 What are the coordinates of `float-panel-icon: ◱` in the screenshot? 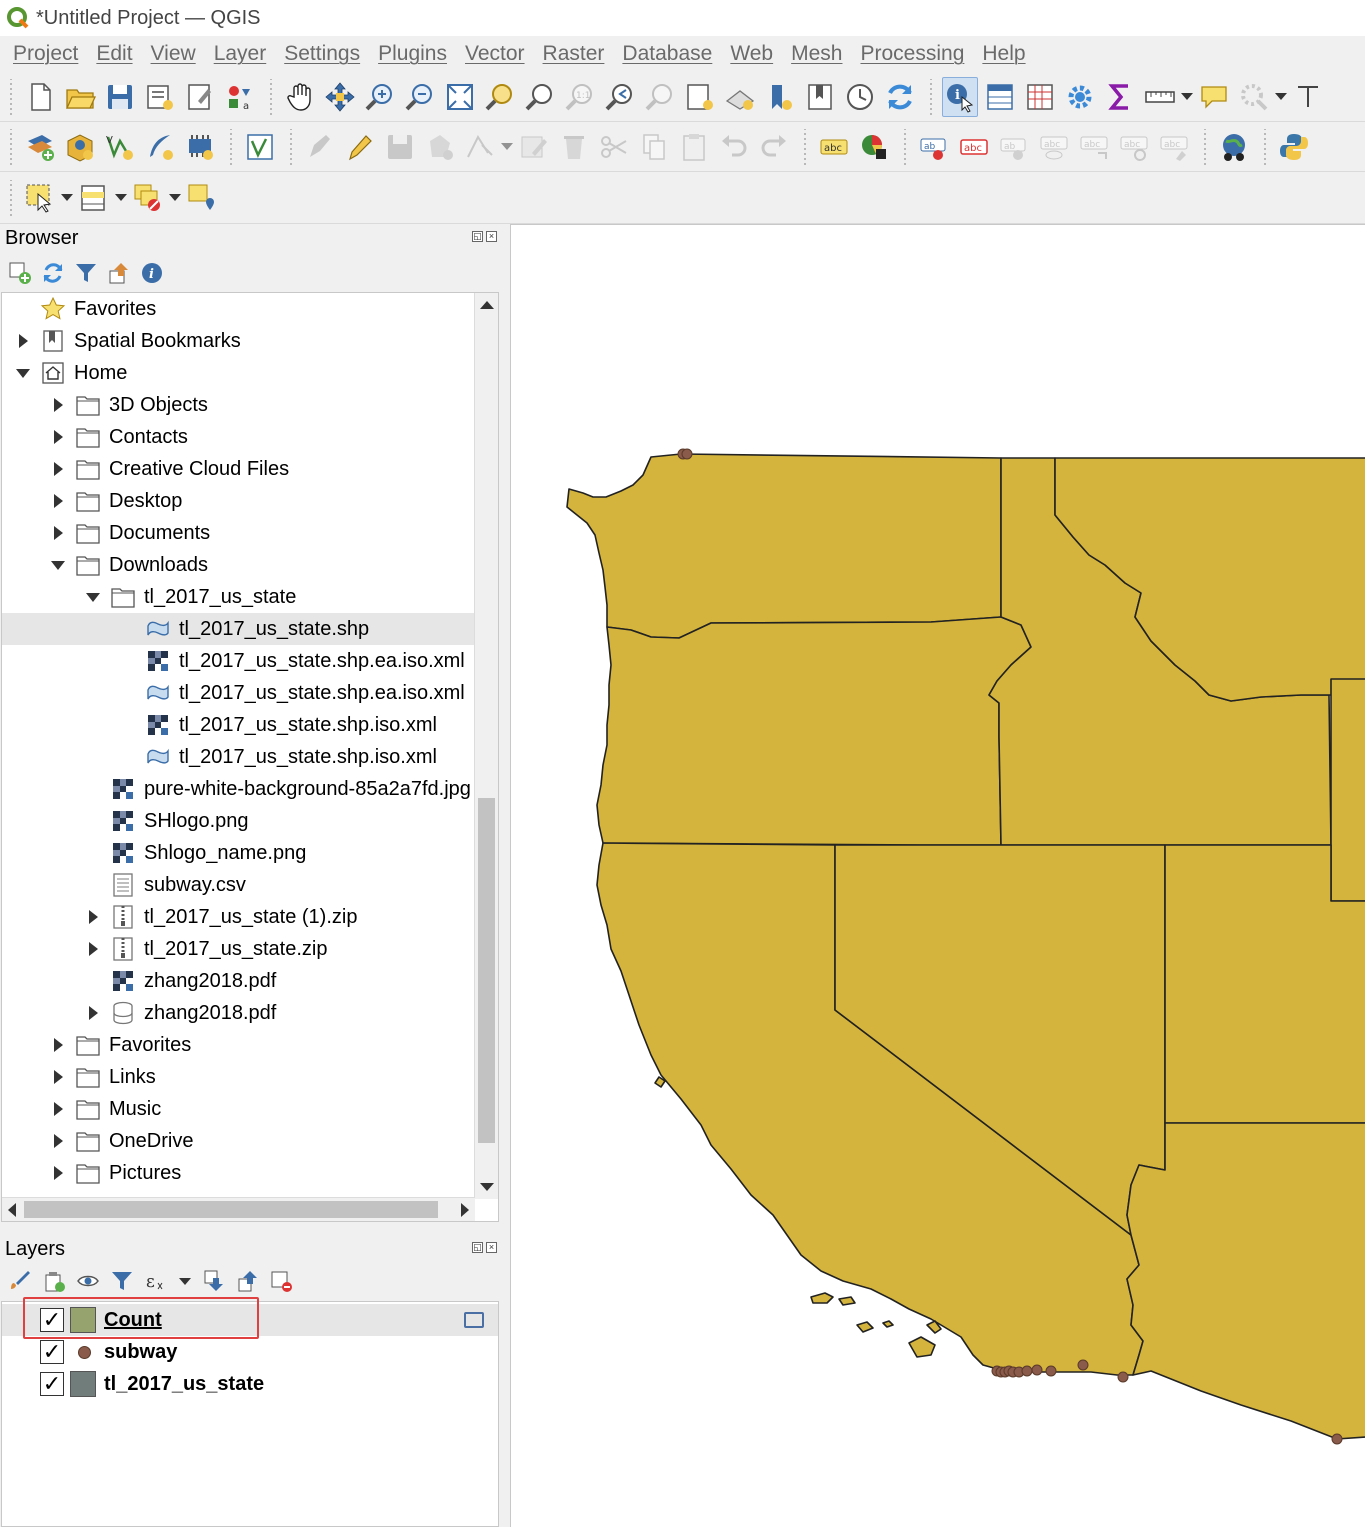 It's located at (477, 236).